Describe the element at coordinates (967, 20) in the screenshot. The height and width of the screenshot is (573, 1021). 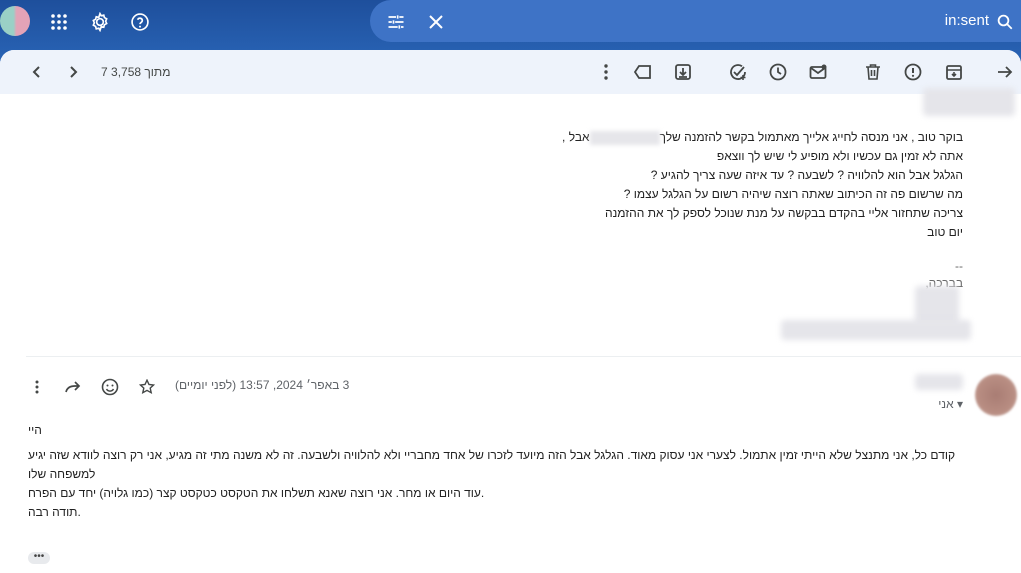
I see `search-query-text: in:sent` at that location.